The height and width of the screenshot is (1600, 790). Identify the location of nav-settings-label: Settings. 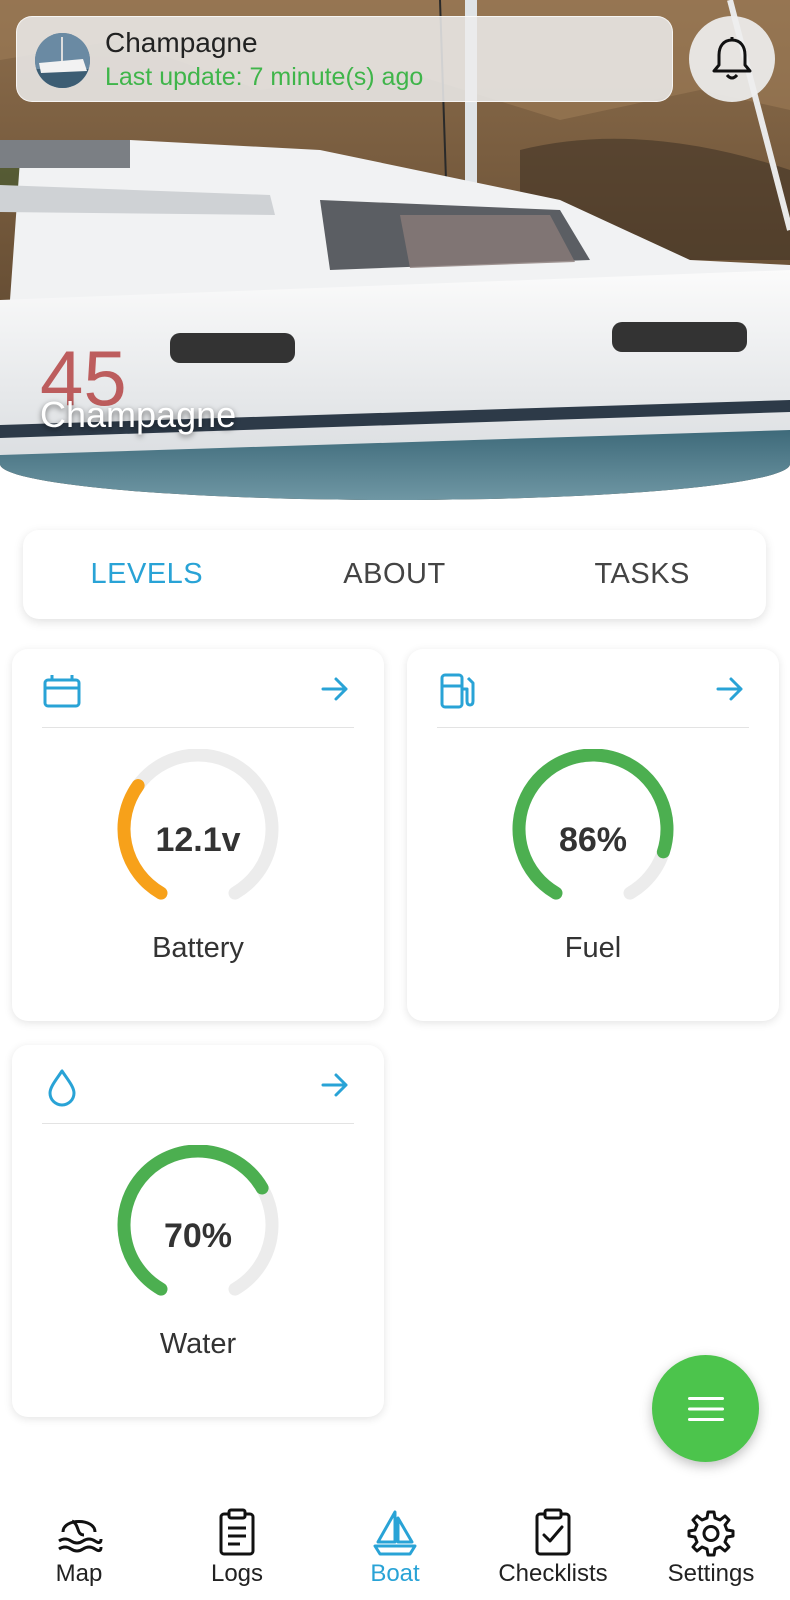
(711, 1573).